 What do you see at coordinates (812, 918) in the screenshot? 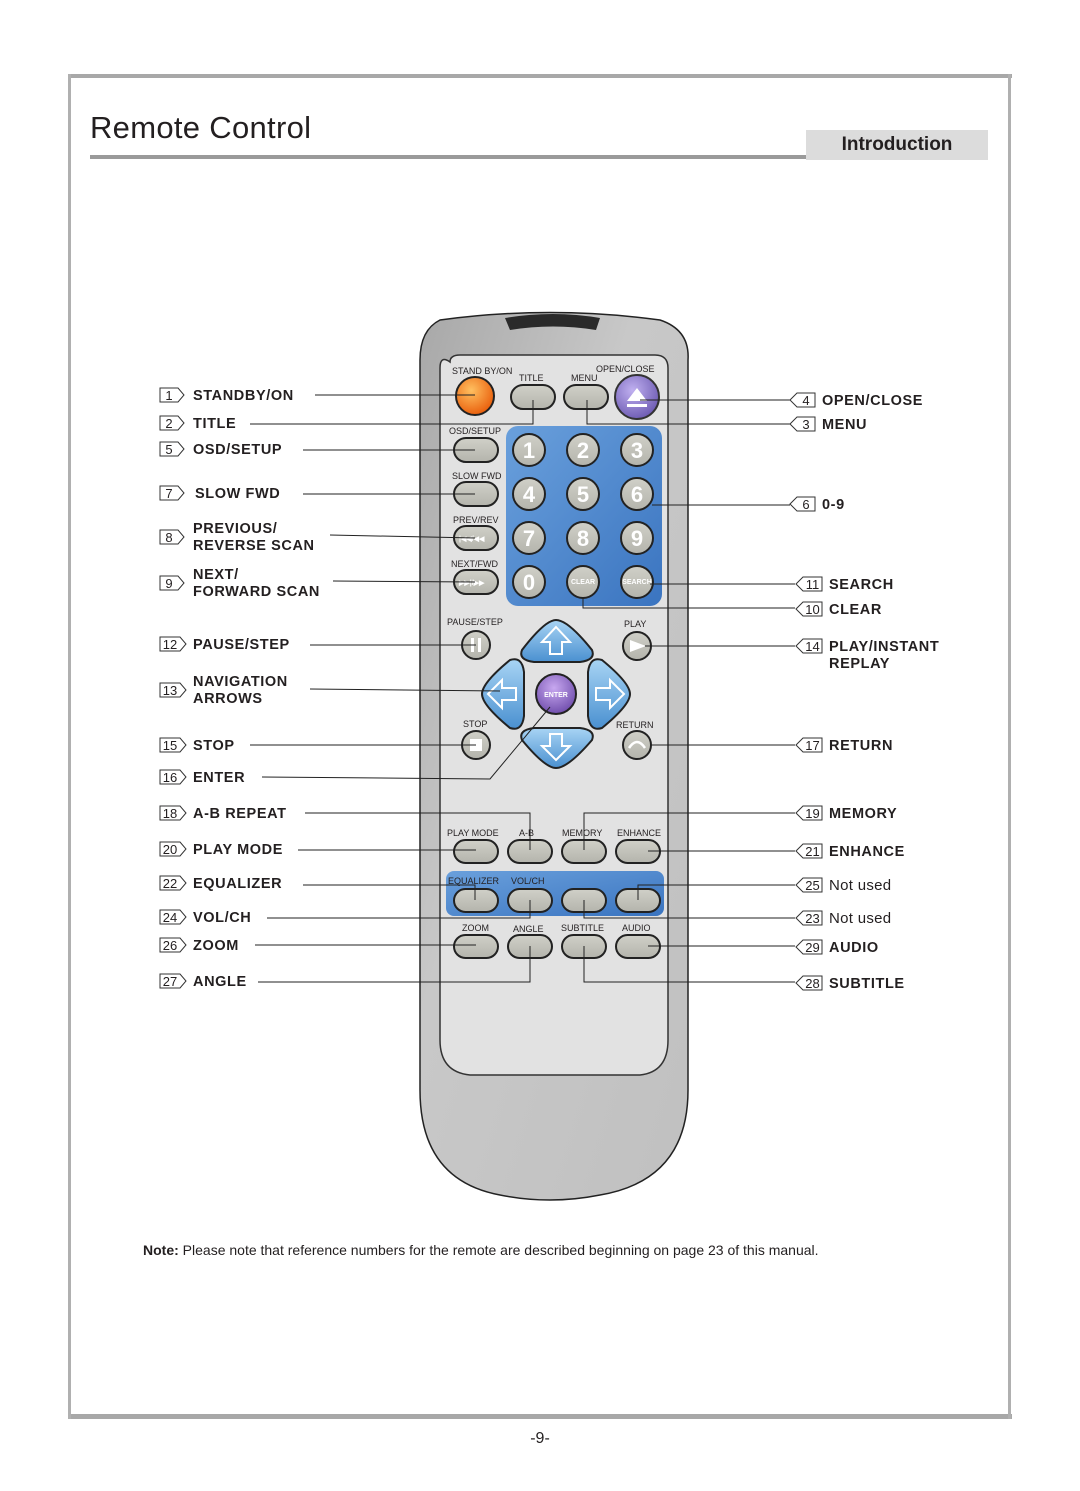
I see `callout-number: 23` at bounding box center [812, 918].